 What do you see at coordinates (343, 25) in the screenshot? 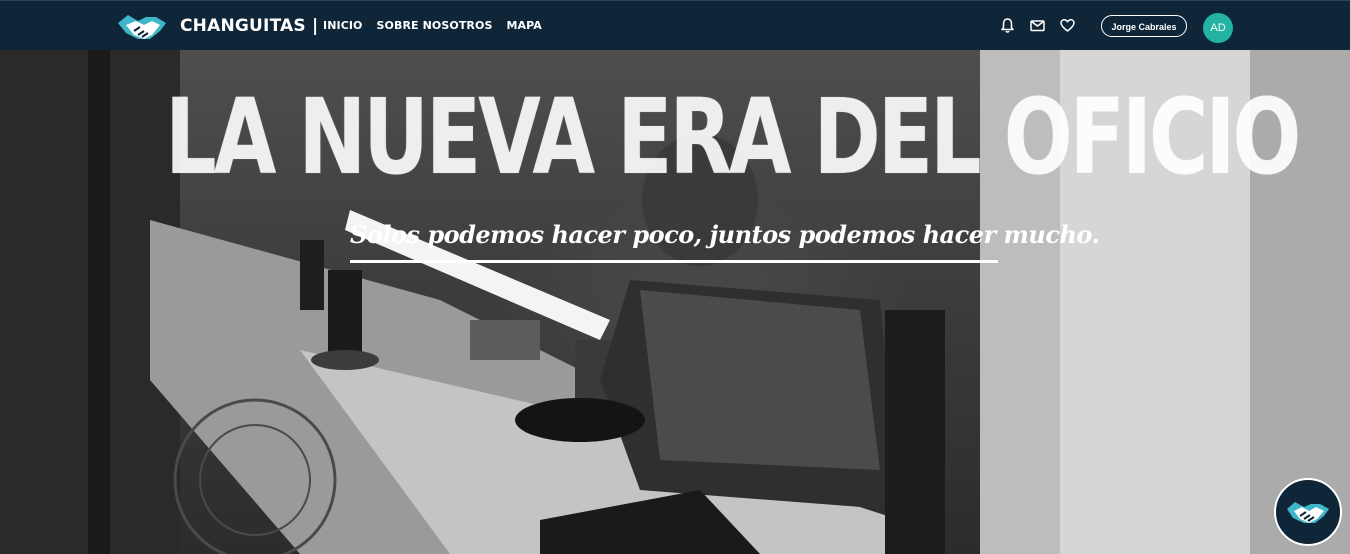
I see `nav-link-inicio: INICIO` at bounding box center [343, 25].